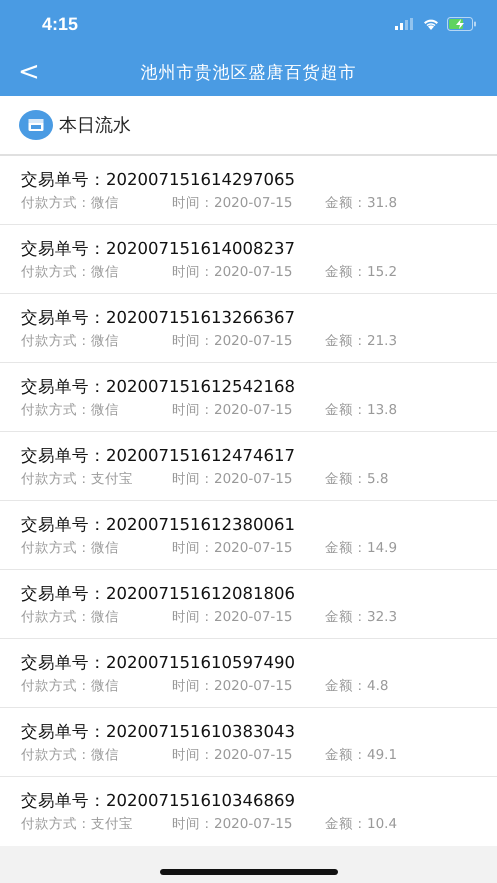 Image resolution: width=497 pixels, height=883 pixels. What do you see at coordinates (158, 387) in the screenshot?
I see `order-number: 交易单号：202007151612542168` at bounding box center [158, 387].